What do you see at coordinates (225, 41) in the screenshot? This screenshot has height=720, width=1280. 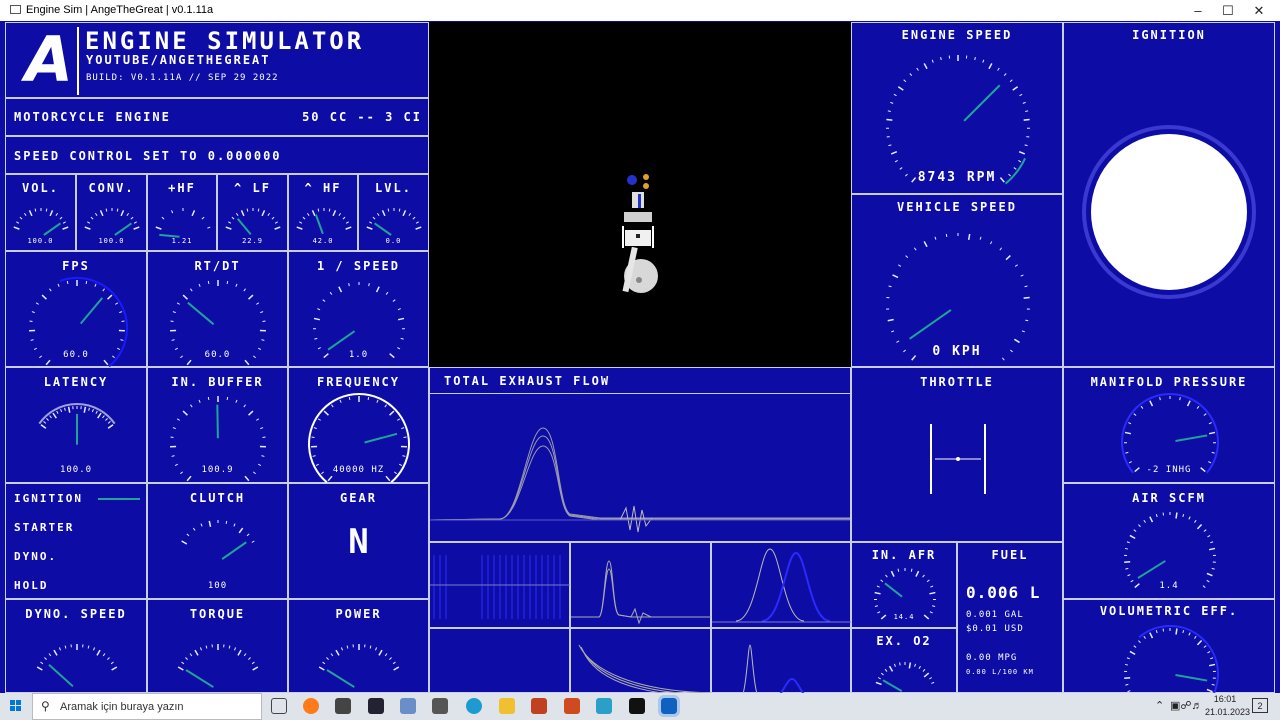 I see `app-title: ENGINE SIMULATOR` at bounding box center [225, 41].